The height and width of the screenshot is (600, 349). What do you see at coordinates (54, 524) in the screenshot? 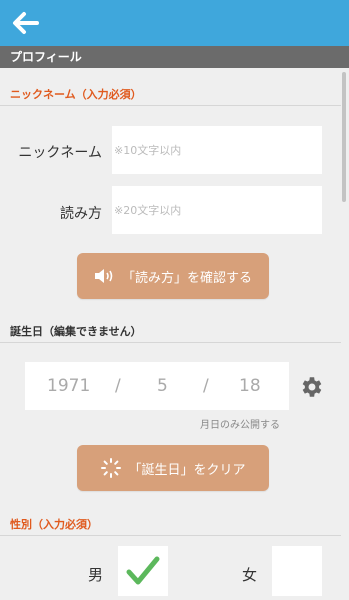
I see `gender-heading: 性別（入力必須）` at bounding box center [54, 524].